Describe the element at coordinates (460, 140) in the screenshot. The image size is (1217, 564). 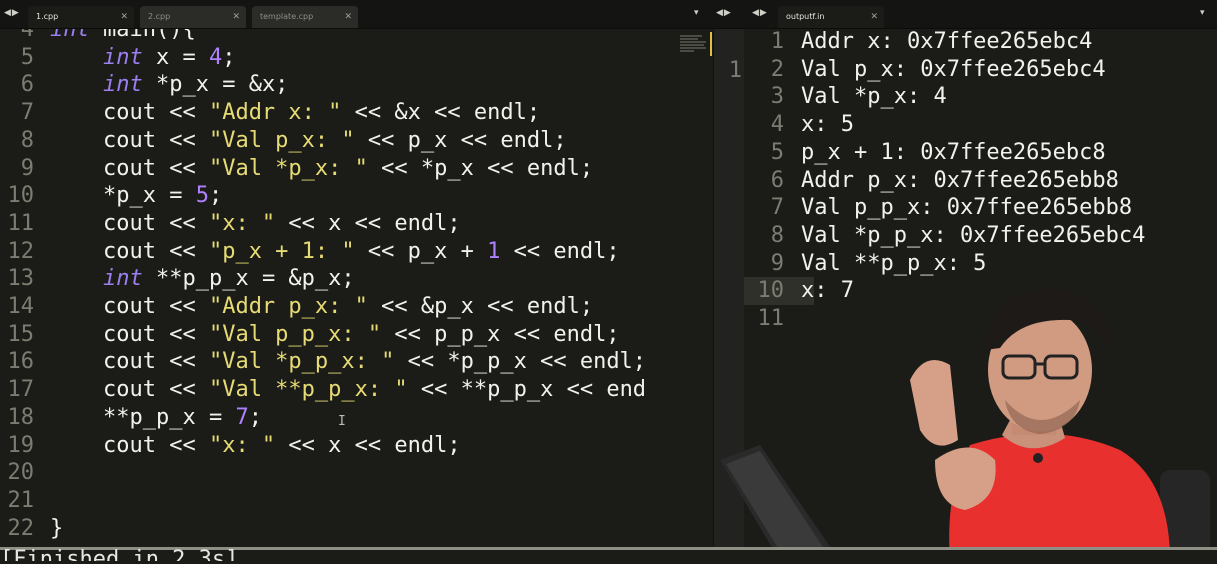
I see `code-token: << p_x << endl;` at that location.